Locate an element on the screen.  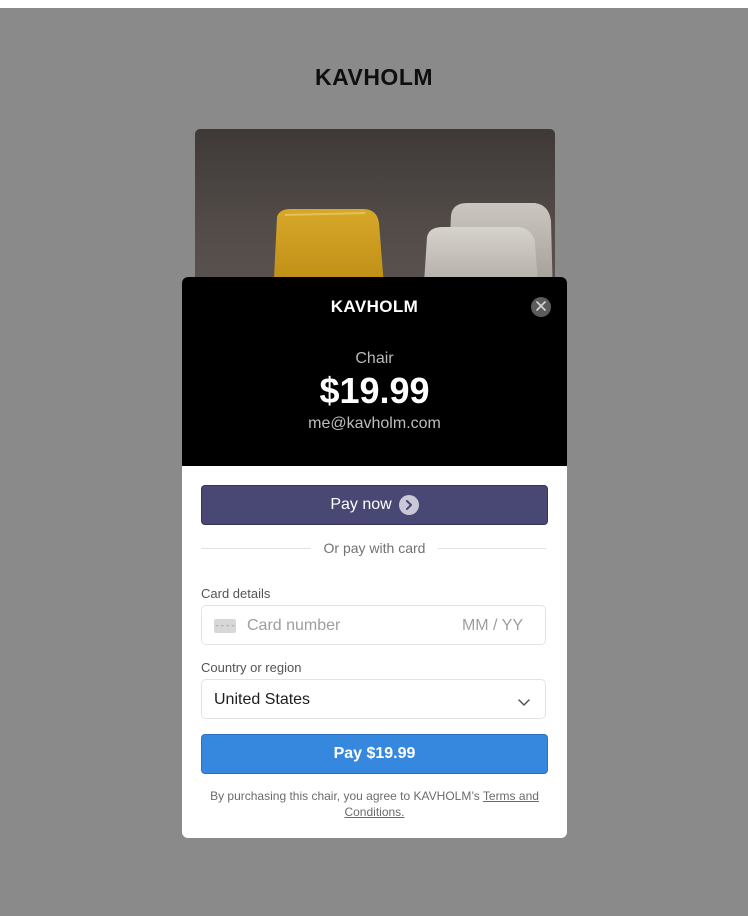
pay-now-label: Pay now is located at coordinates (361, 504).